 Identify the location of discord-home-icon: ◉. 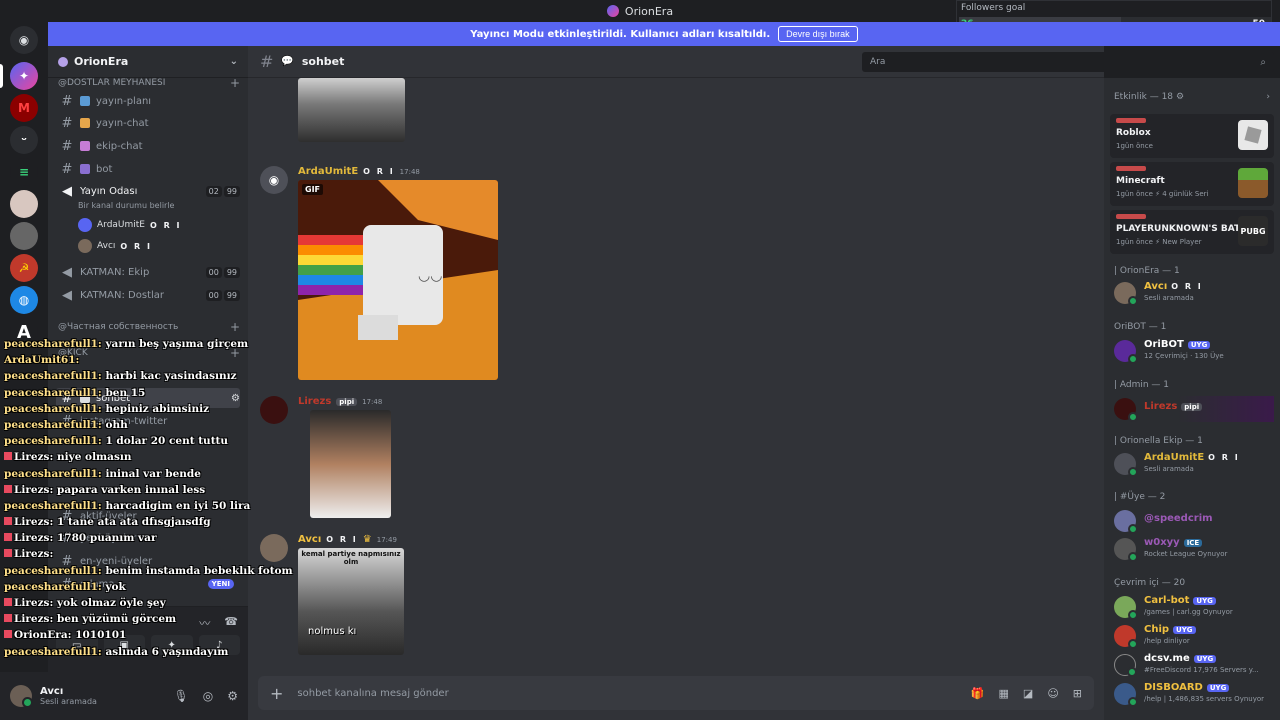
(24, 40).